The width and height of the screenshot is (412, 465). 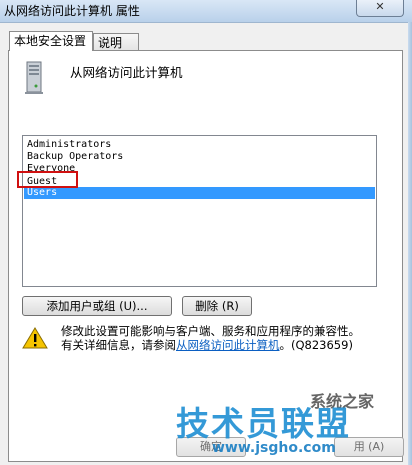 What do you see at coordinates (274, 448) in the screenshot?
I see `watermark-url: www.jsgho.com` at bounding box center [274, 448].